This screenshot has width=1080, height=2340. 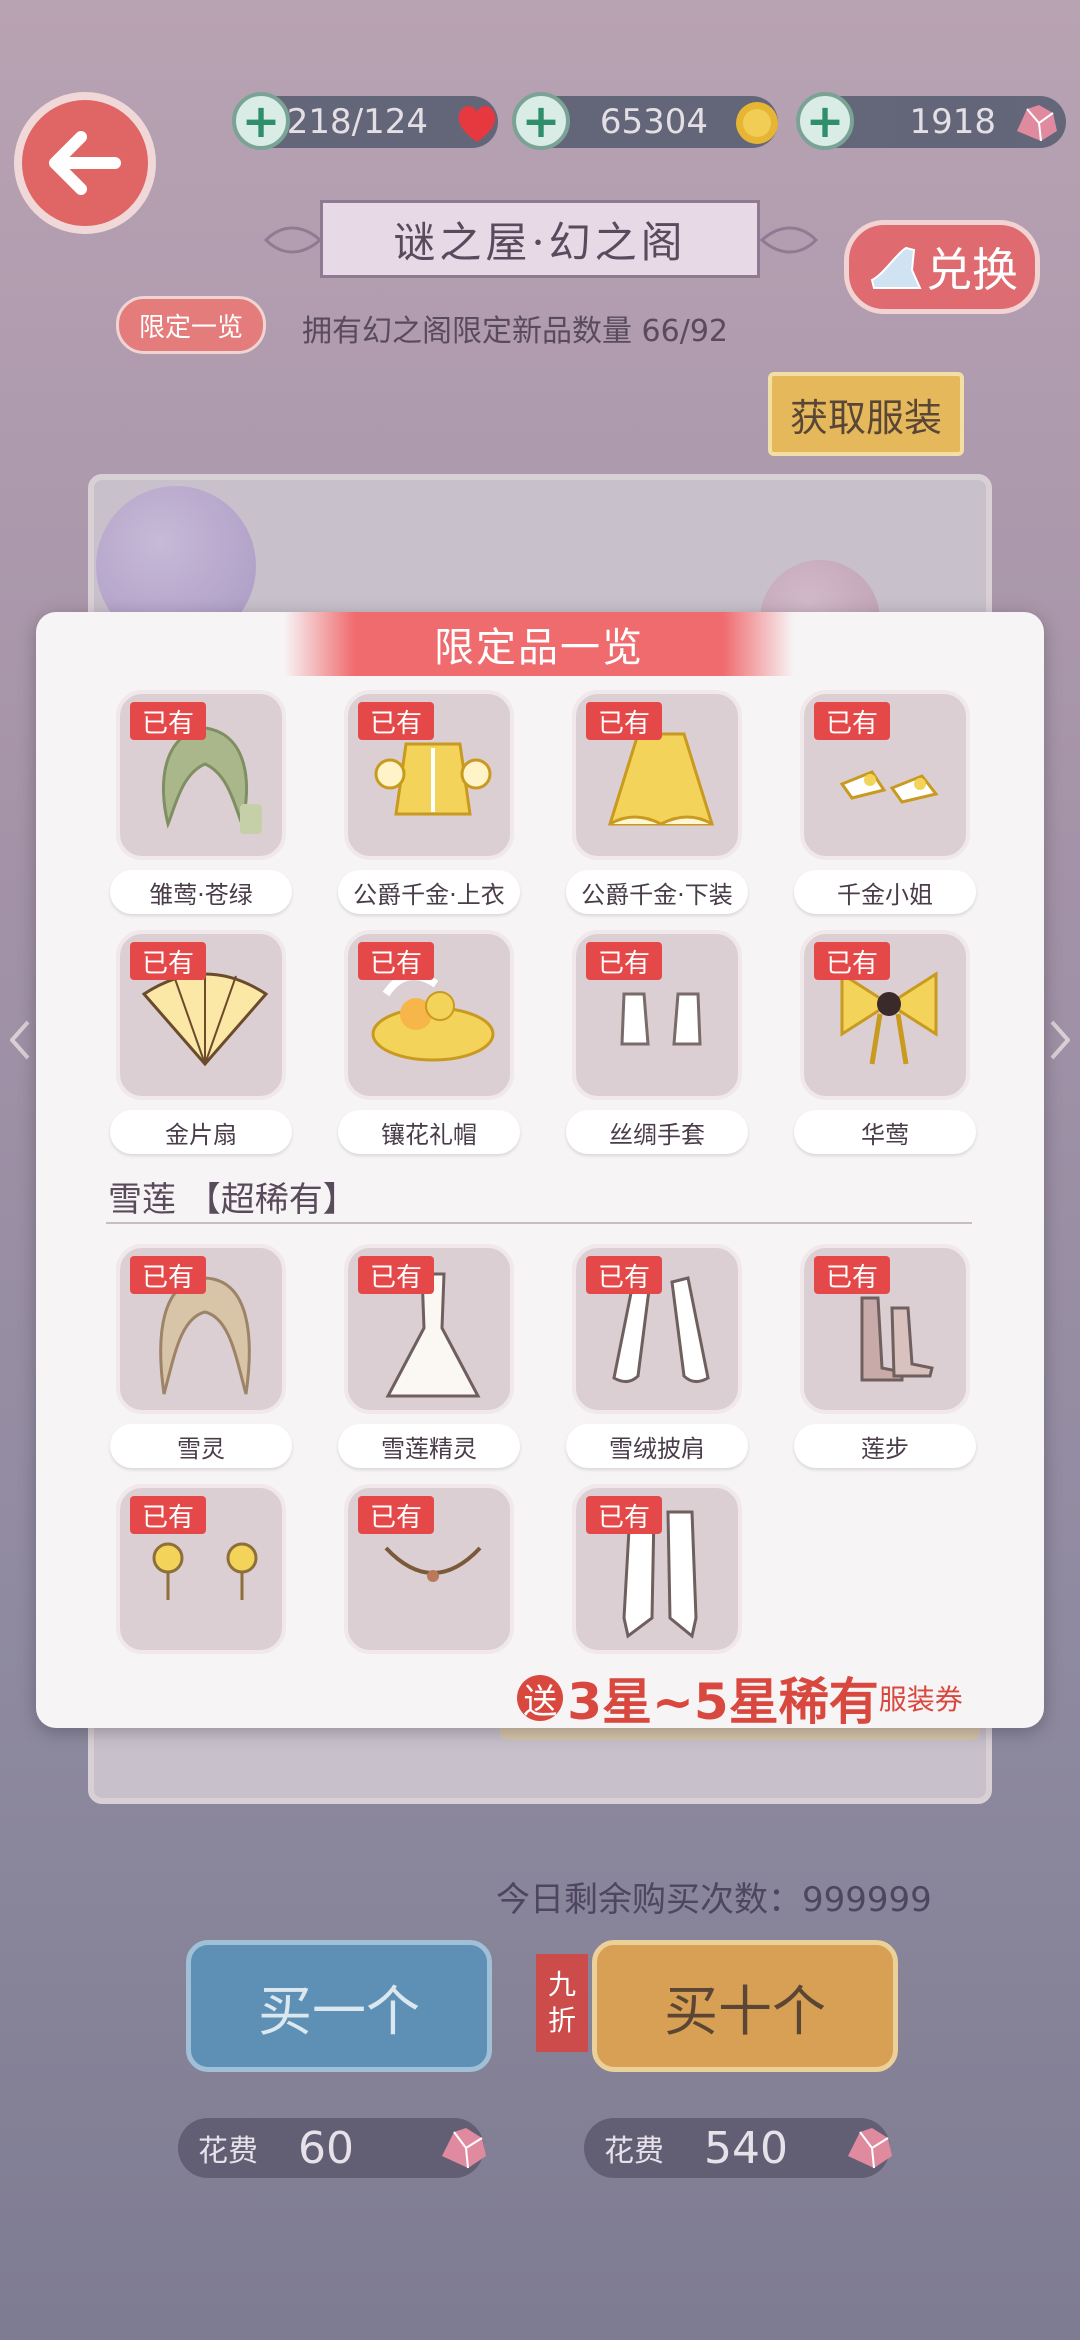 What do you see at coordinates (539, 1223) in the screenshot?
I see `section-divider` at bounding box center [539, 1223].